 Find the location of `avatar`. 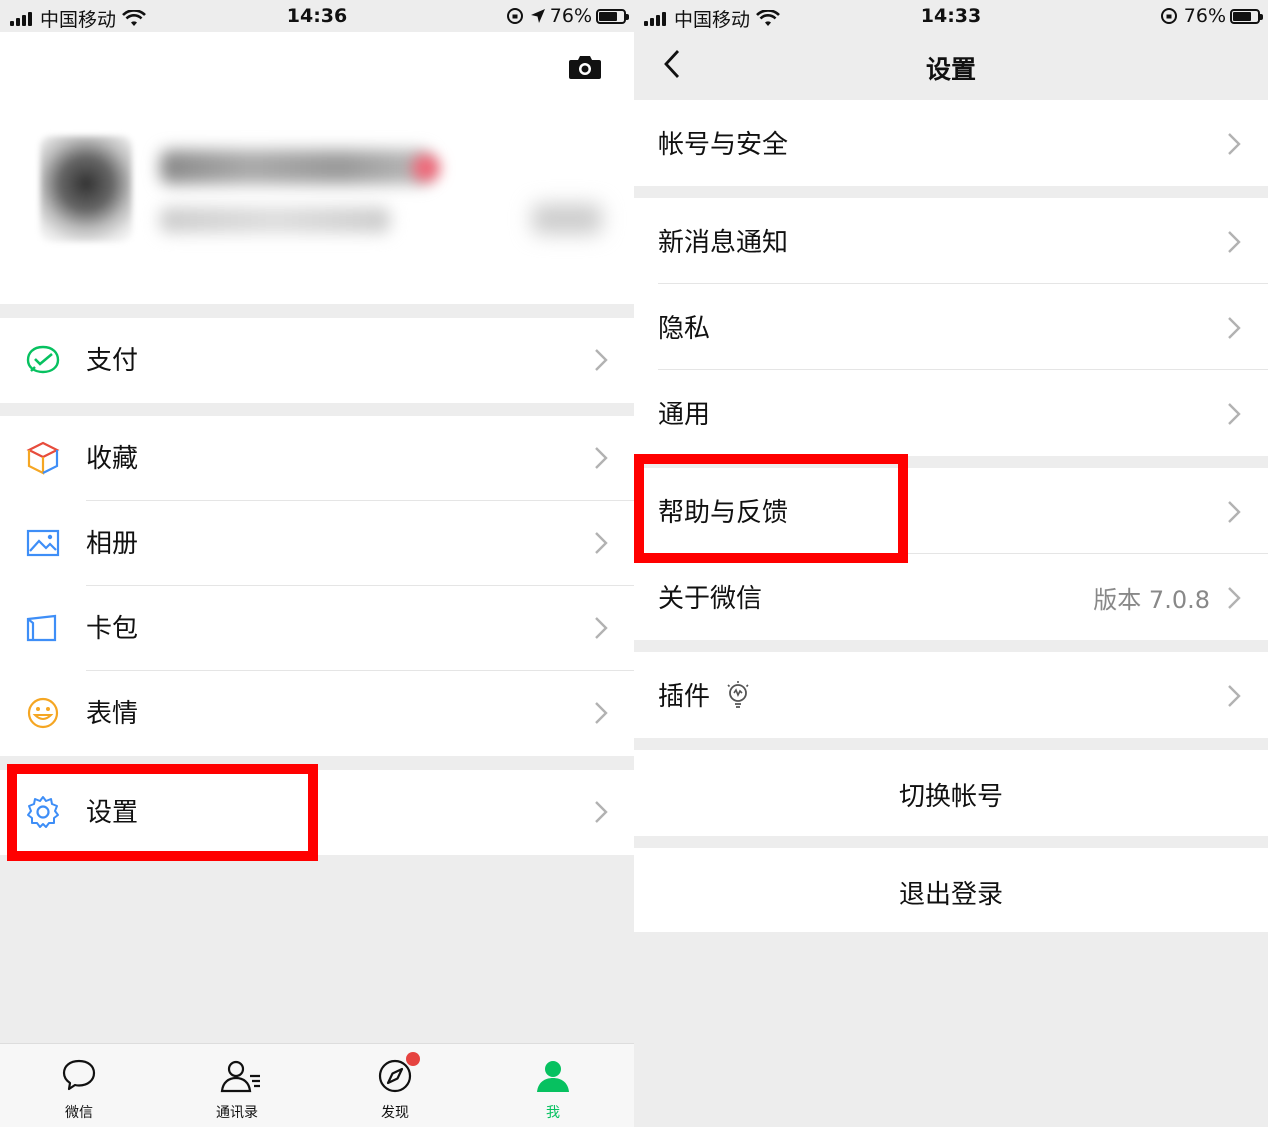

avatar is located at coordinates (86, 189).